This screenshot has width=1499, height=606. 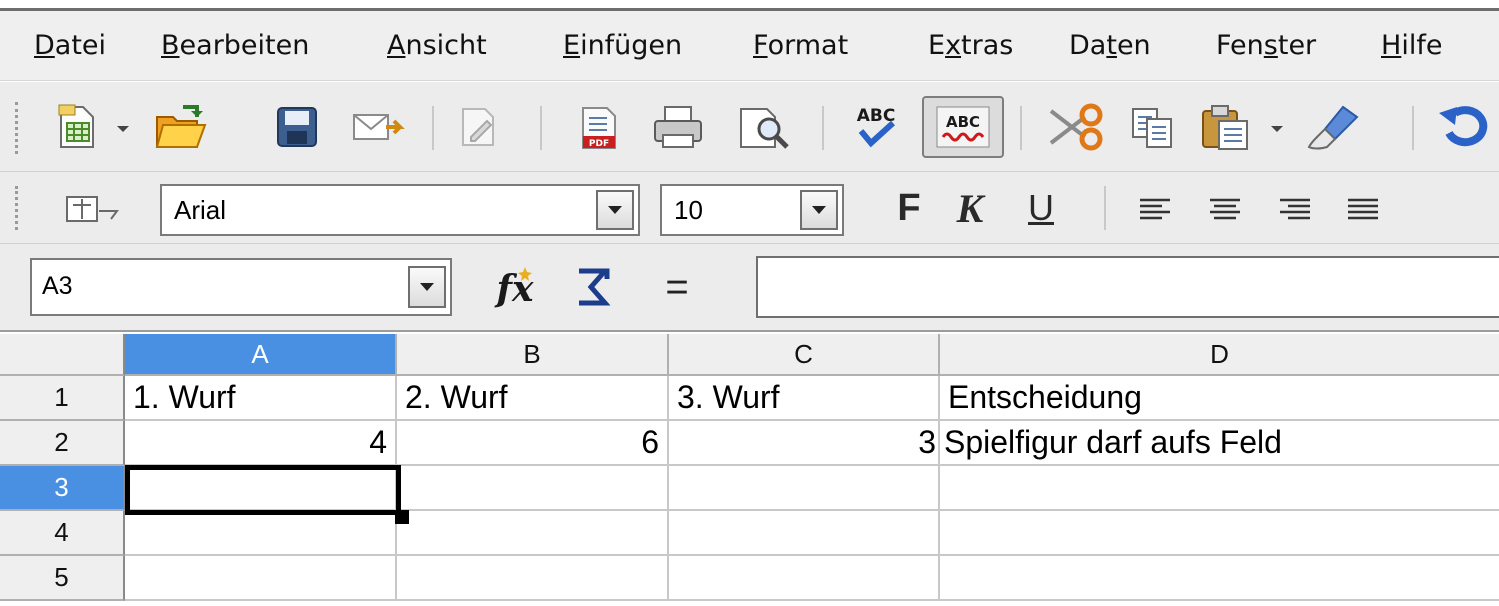 I want to click on menu-daten-rest: en, so click(x=1133, y=45).